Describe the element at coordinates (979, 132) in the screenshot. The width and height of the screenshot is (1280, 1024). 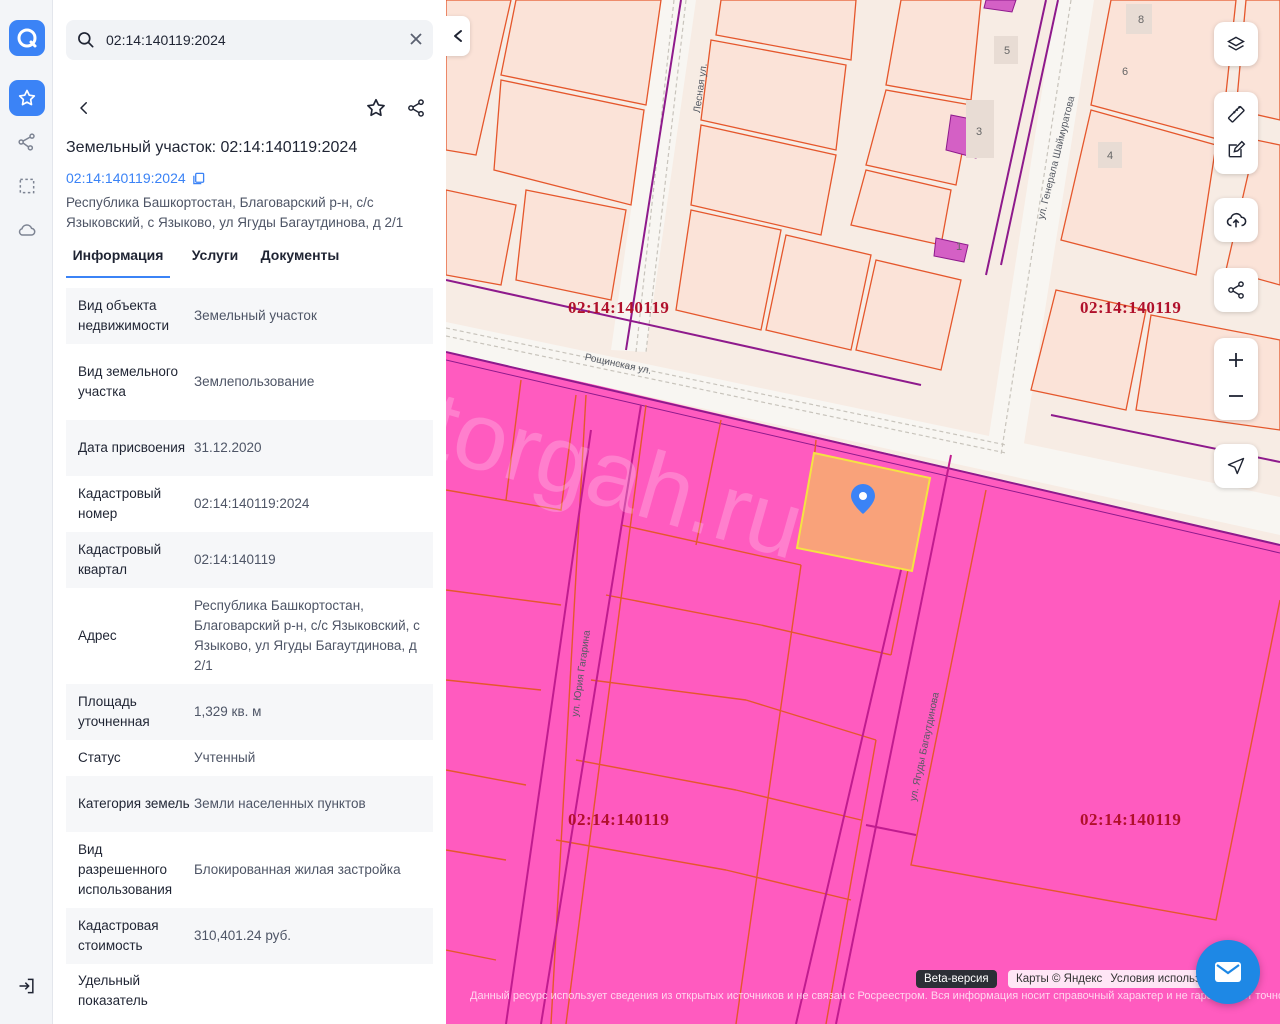
I see `house-number: 3` at that location.